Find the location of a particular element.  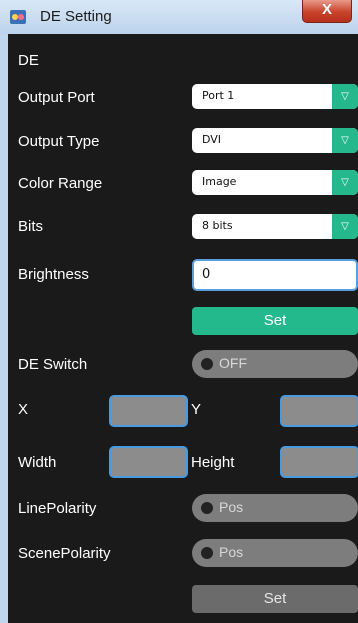

title-bar: DE Setting X is located at coordinates (179, 17).